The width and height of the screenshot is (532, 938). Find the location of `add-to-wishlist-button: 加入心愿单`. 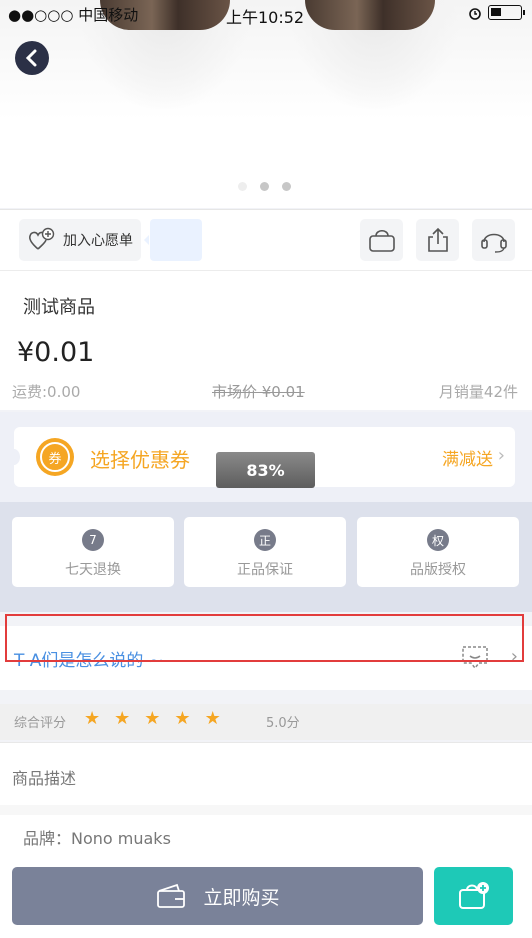

add-to-wishlist-button: 加入心愿单 is located at coordinates (80, 240).